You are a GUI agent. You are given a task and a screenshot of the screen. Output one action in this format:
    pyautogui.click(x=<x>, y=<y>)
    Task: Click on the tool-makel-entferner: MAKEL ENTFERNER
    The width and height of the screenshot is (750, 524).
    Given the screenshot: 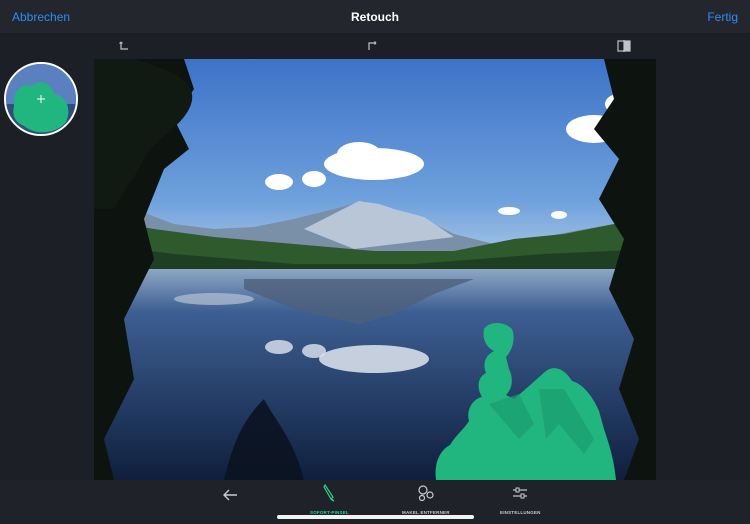 What is the action you would take?
    pyautogui.click(x=426, y=499)
    